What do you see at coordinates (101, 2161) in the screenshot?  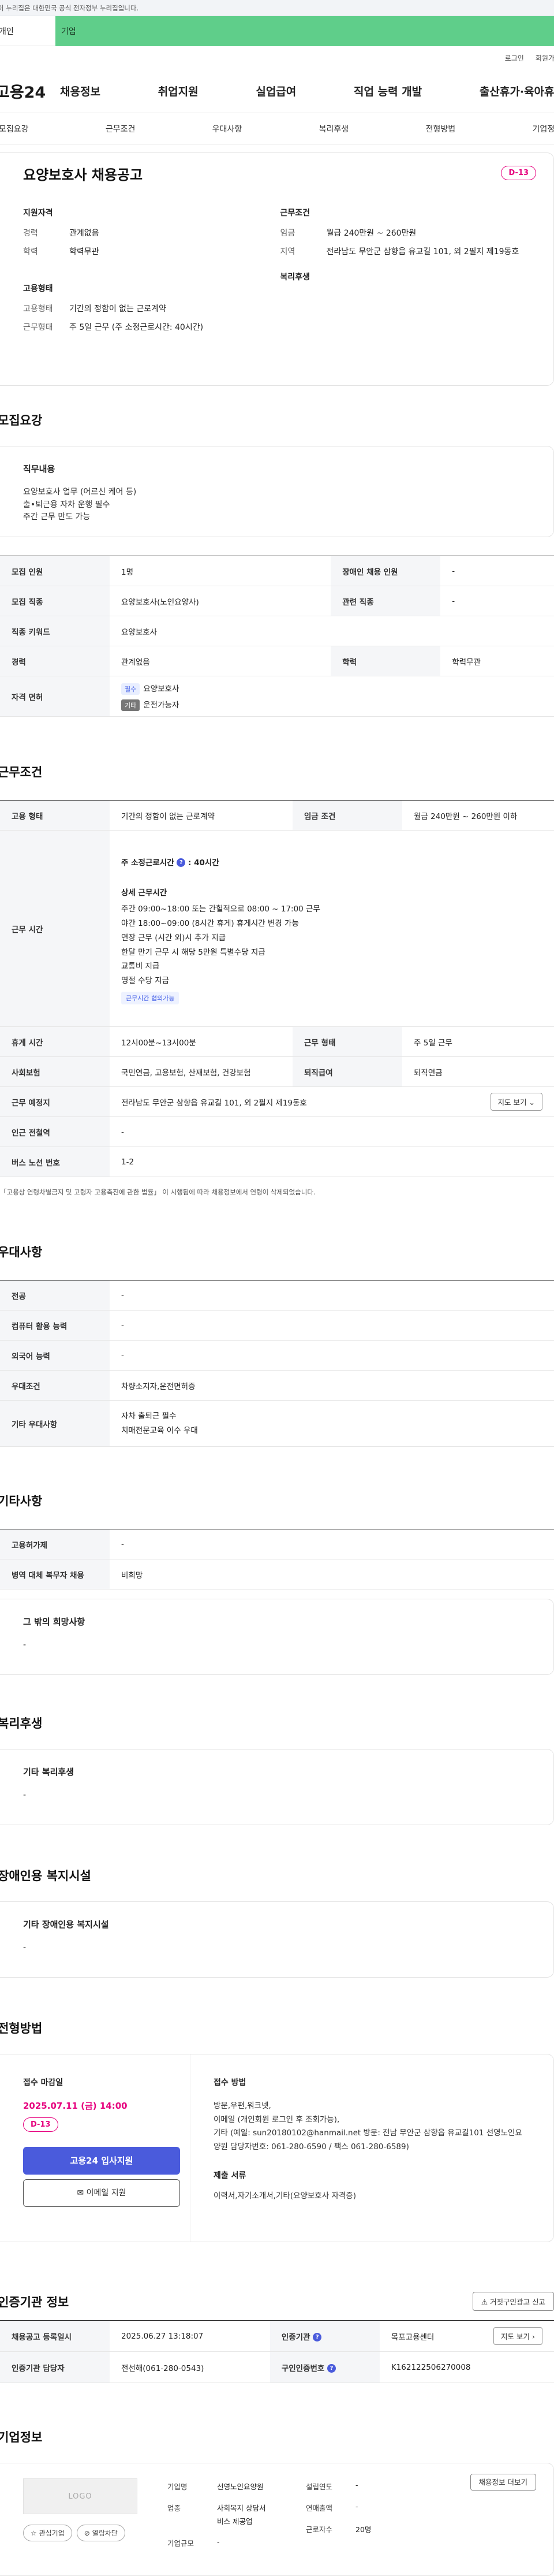 I see `apply-button: 고용24 입사지원` at bounding box center [101, 2161].